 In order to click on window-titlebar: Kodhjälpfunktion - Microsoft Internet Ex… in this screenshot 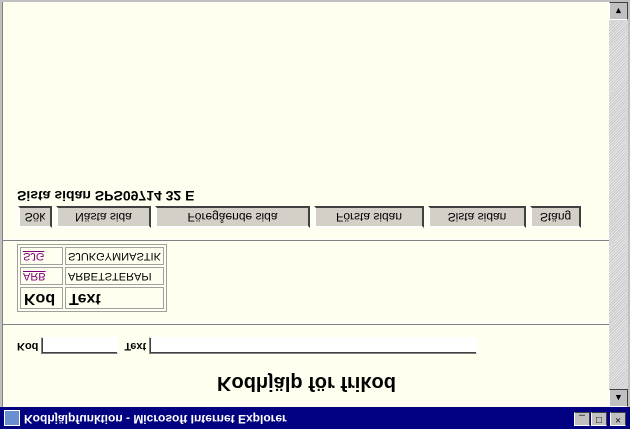, I will do `click(315, 418)`.